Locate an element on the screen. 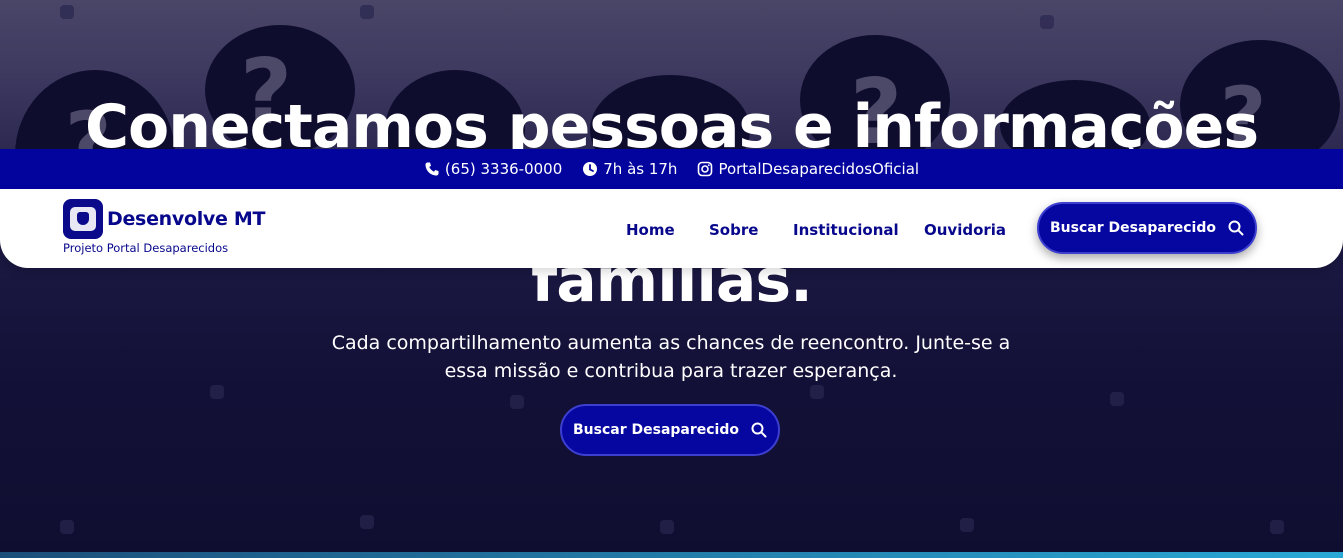  nav-link-sobre: Sobre is located at coordinates (733, 230).